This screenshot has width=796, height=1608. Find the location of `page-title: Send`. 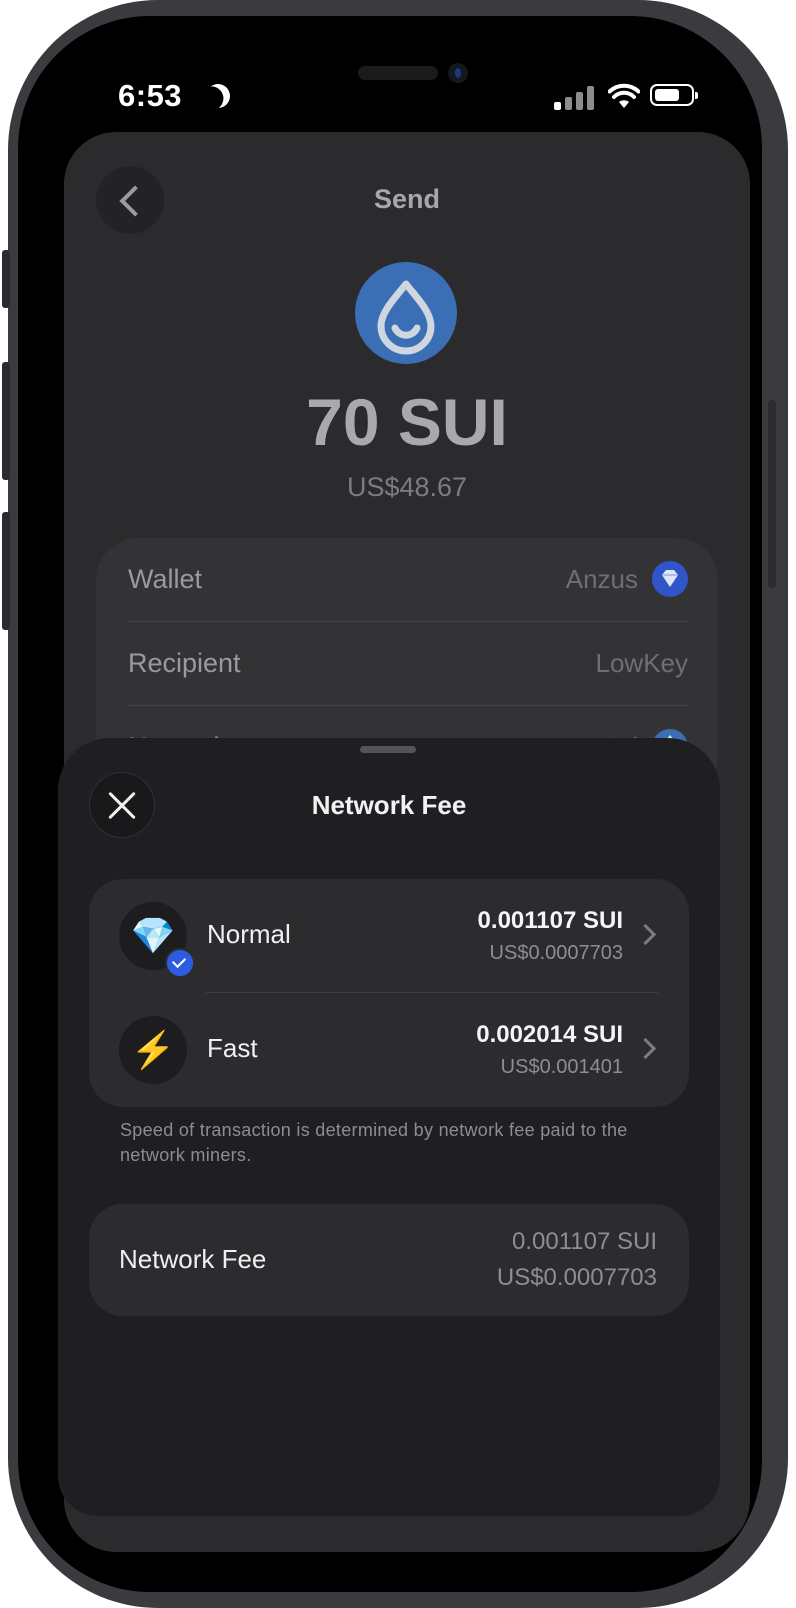

page-title: Send is located at coordinates (406, 199).